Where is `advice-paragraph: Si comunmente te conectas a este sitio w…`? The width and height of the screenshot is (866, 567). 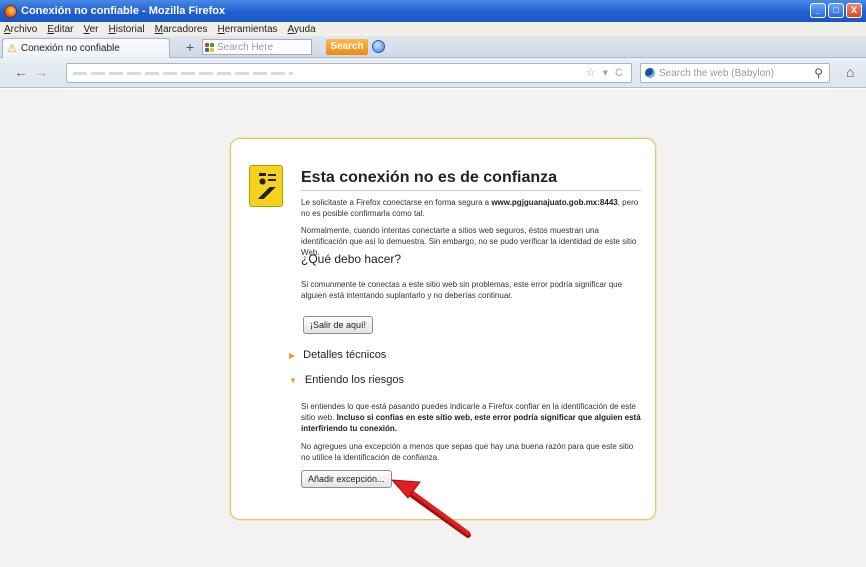
advice-paragraph: Si comunmente te conectas a este sitio w… is located at coordinates (462, 290).